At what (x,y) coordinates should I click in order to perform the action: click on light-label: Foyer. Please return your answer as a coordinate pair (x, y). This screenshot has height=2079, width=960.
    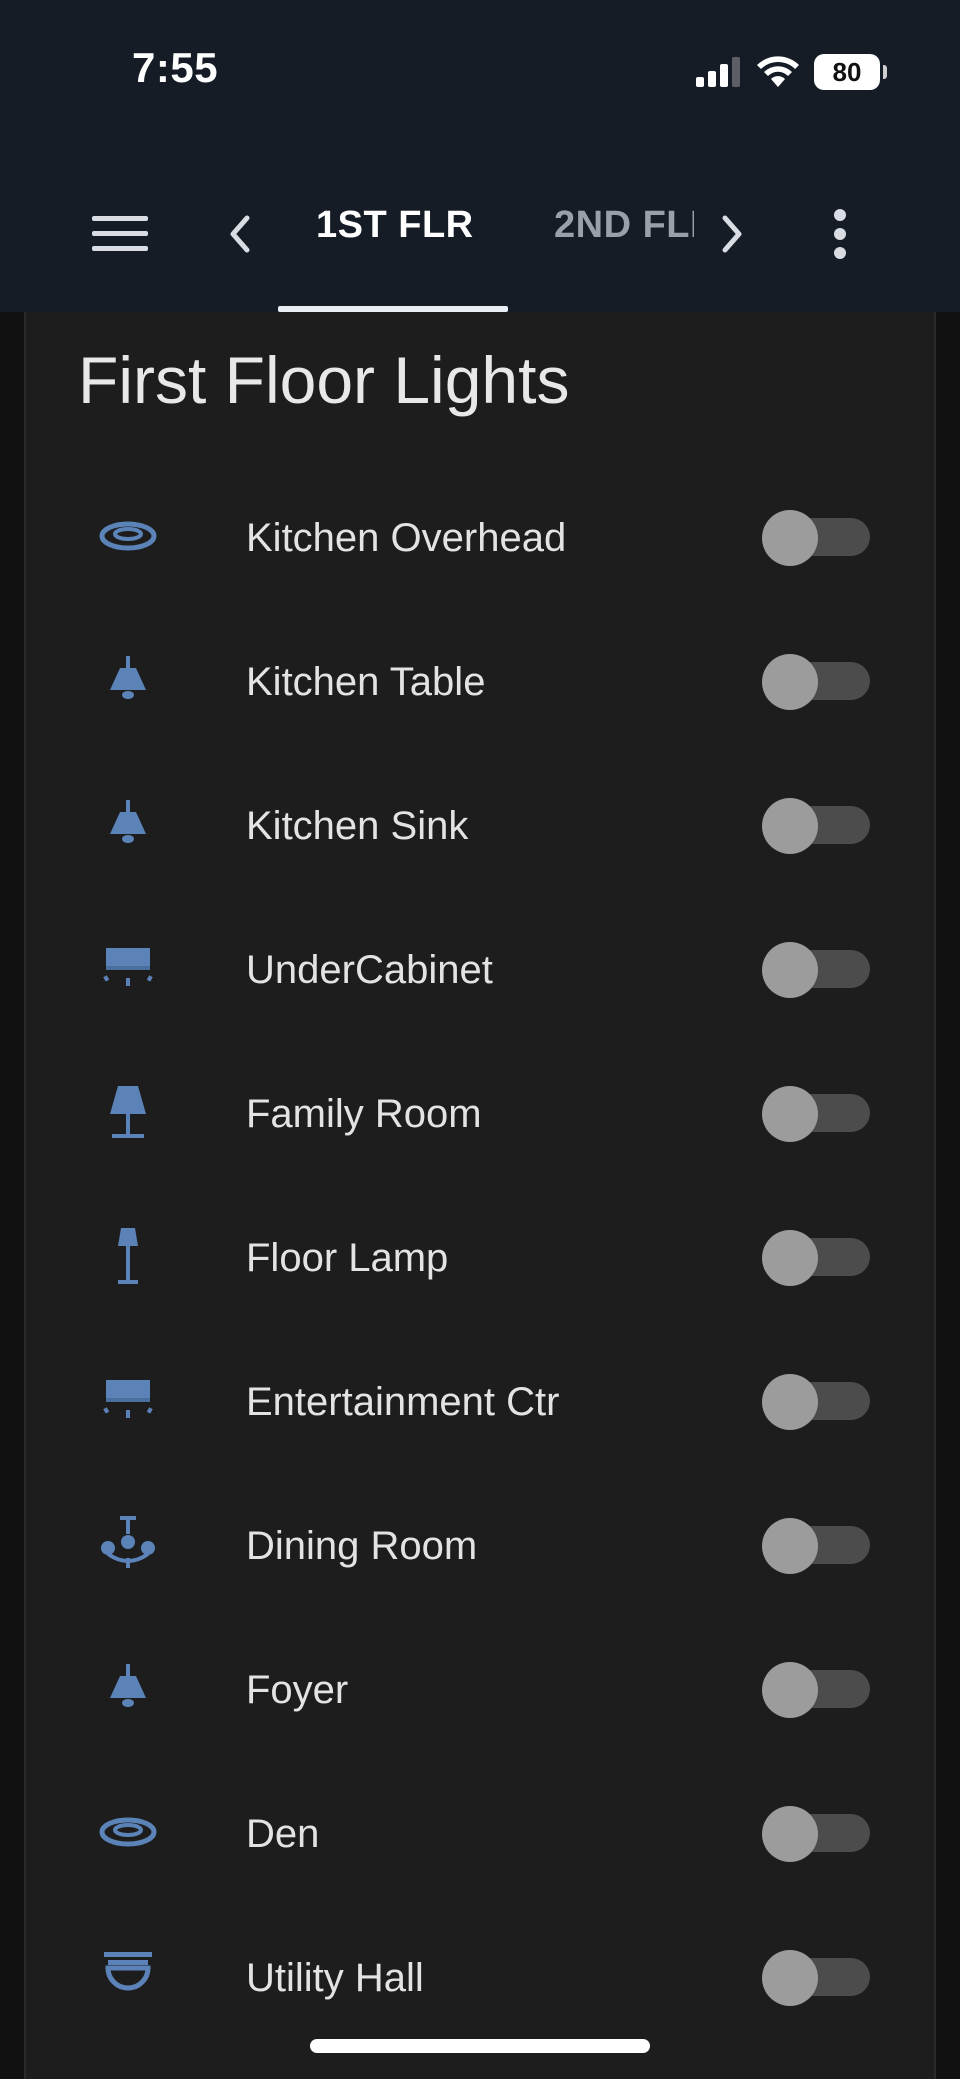
    Looking at the image, I should click on (297, 1690).